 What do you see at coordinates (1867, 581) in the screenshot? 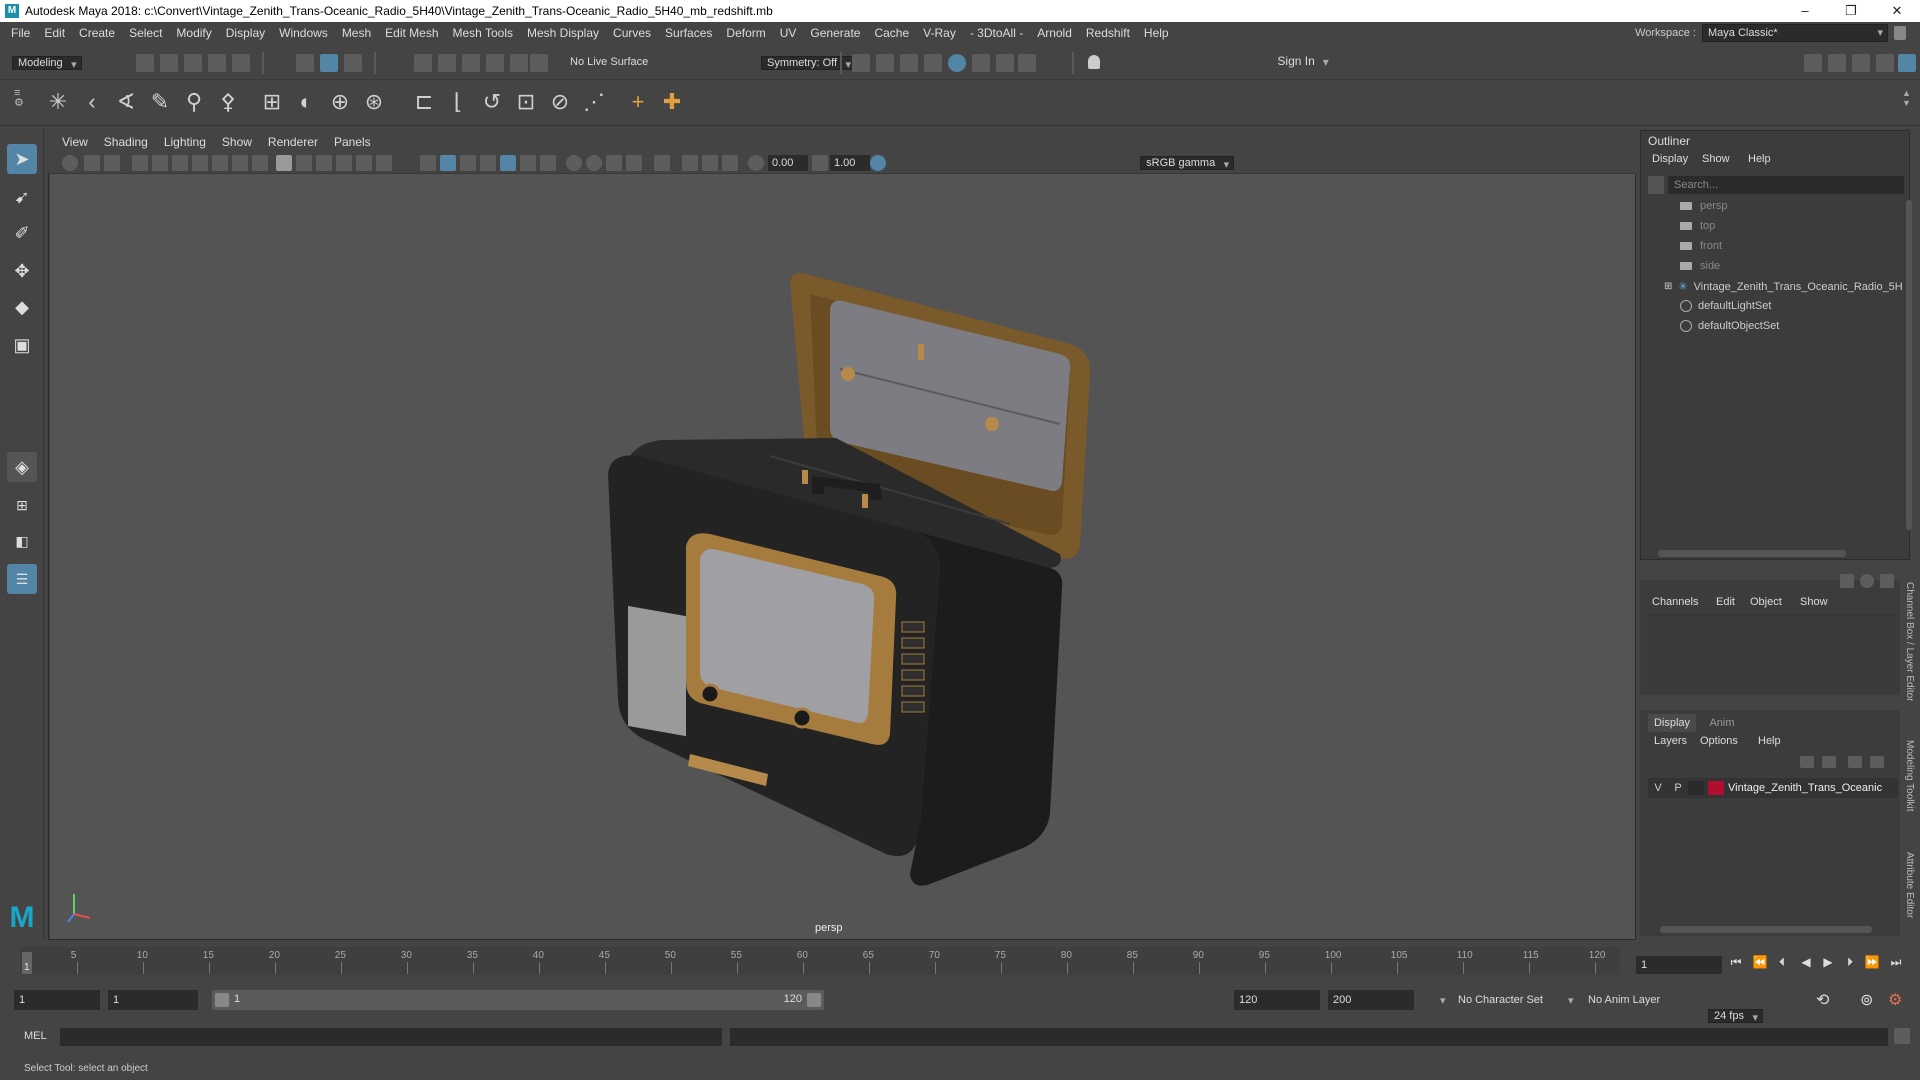
I see `channel-box-reset-icon` at bounding box center [1867, 581].